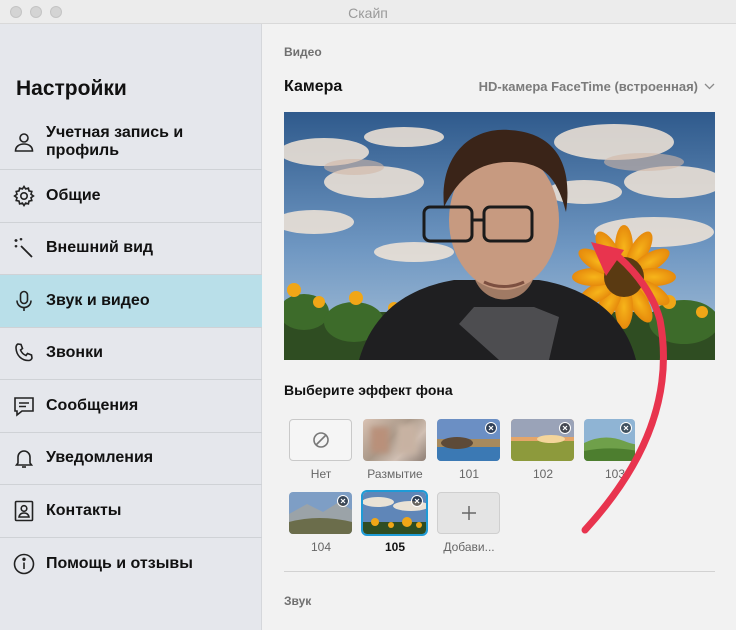  What do you see at coordinates (542, 440) in the screenshot?
I see `effect-102-thumb` at bounding box center [542, 440].